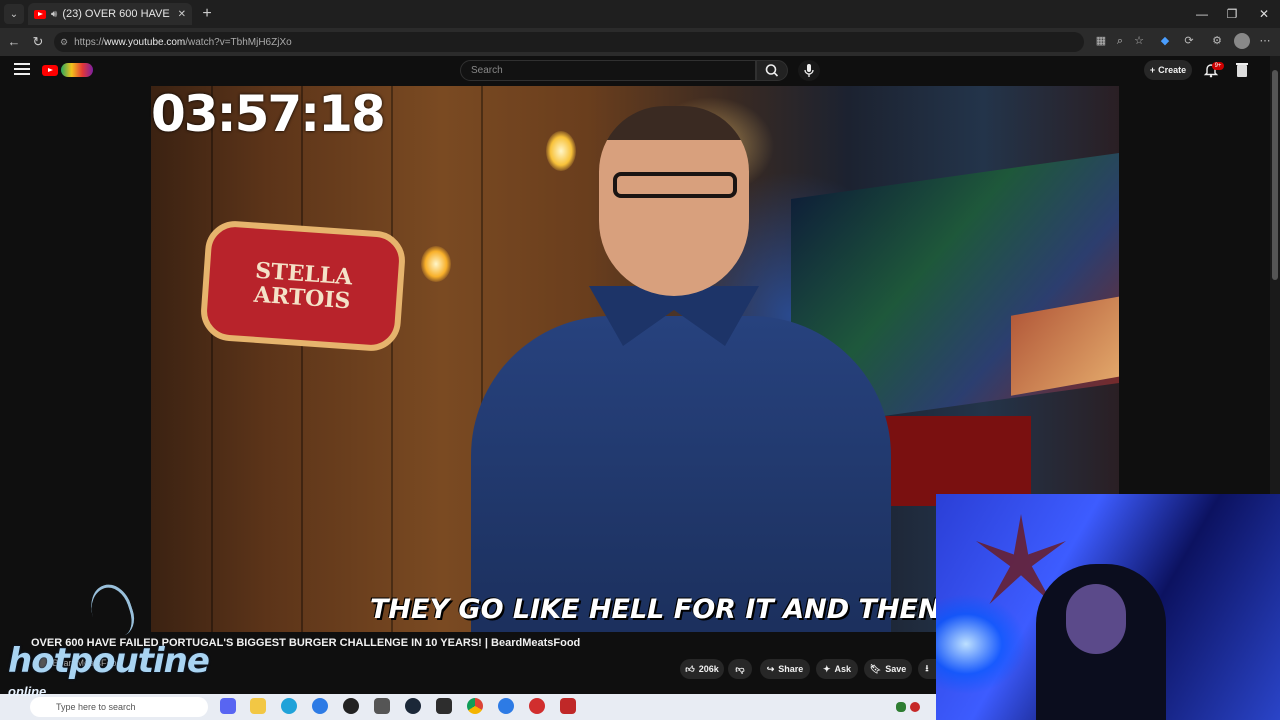  What do you see at coordinates (1265, 41) in the screenshot?
I see `browser-menu-icon: ⋯` at bounding box center [1265, 41].